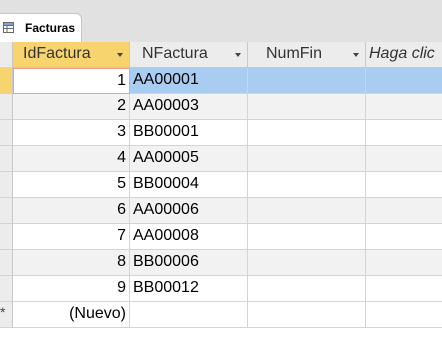 The width and height of the screenshot is (442, 356). What do you see at coordinates (221, 342) in the screenshot?
I see `empty-grid-area` at bounding box center [221, 342].